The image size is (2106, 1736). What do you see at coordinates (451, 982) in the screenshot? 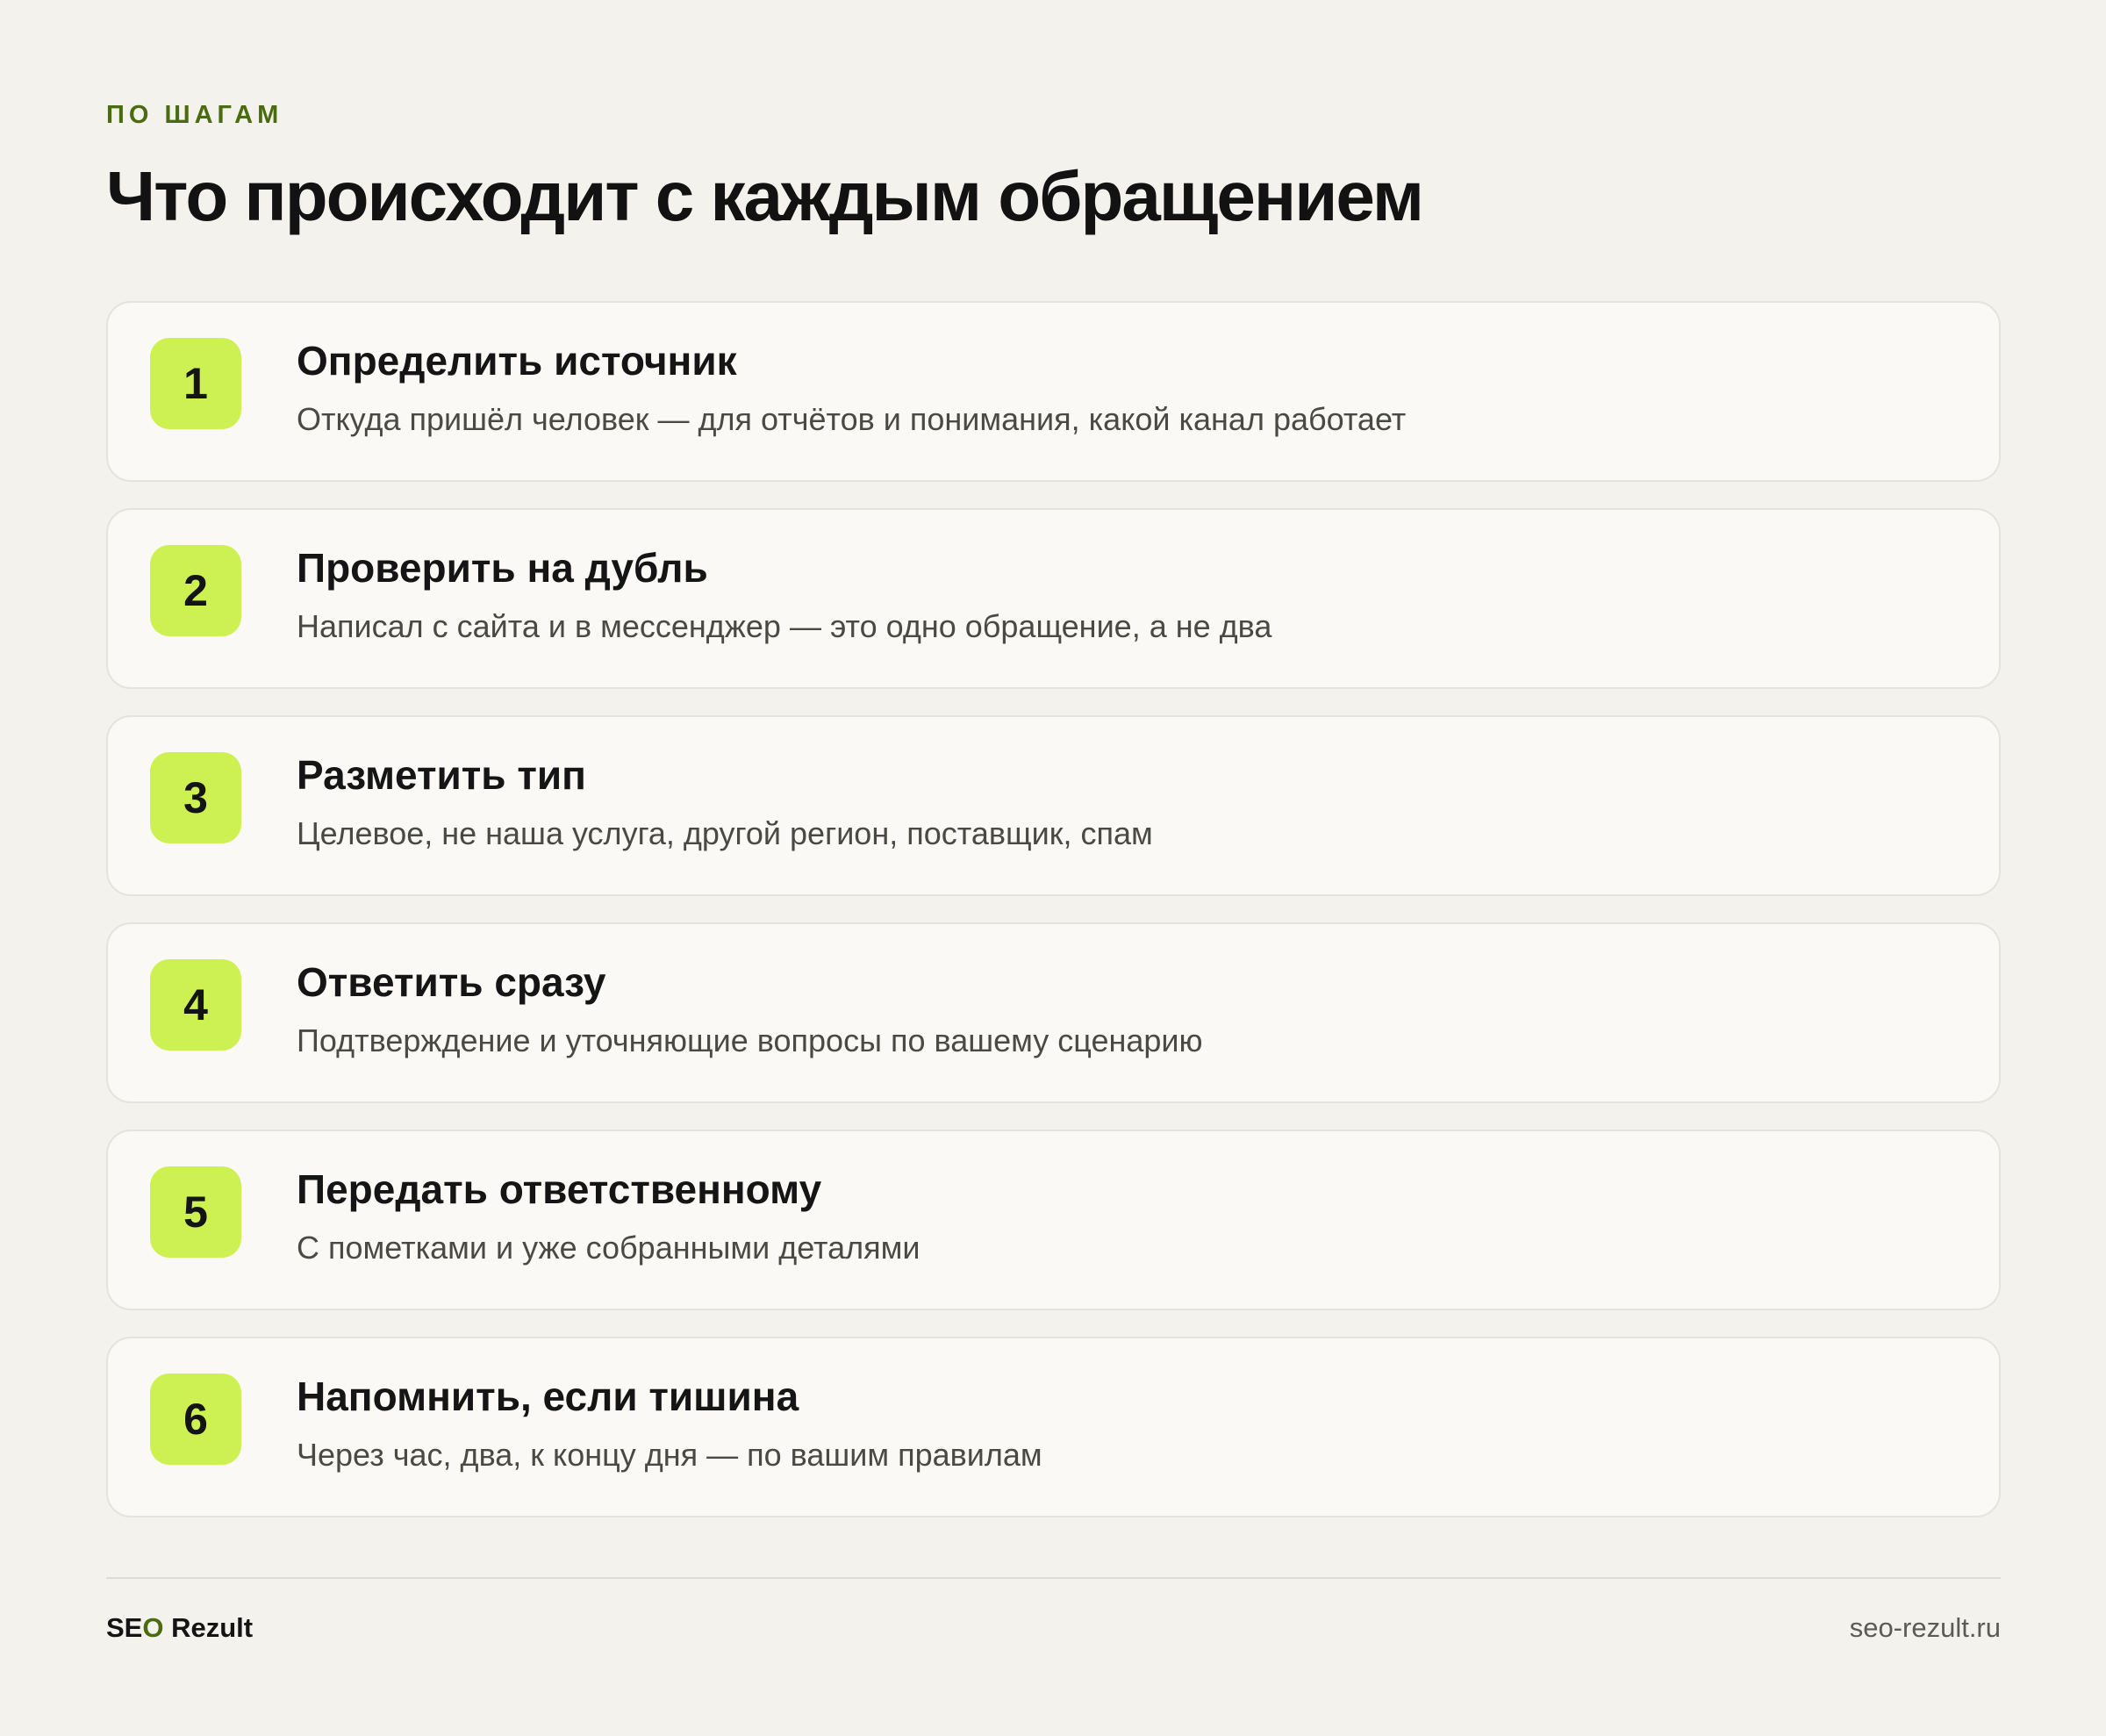
I see `step-title: Ответить сразу` at bounding box center [451, 982].